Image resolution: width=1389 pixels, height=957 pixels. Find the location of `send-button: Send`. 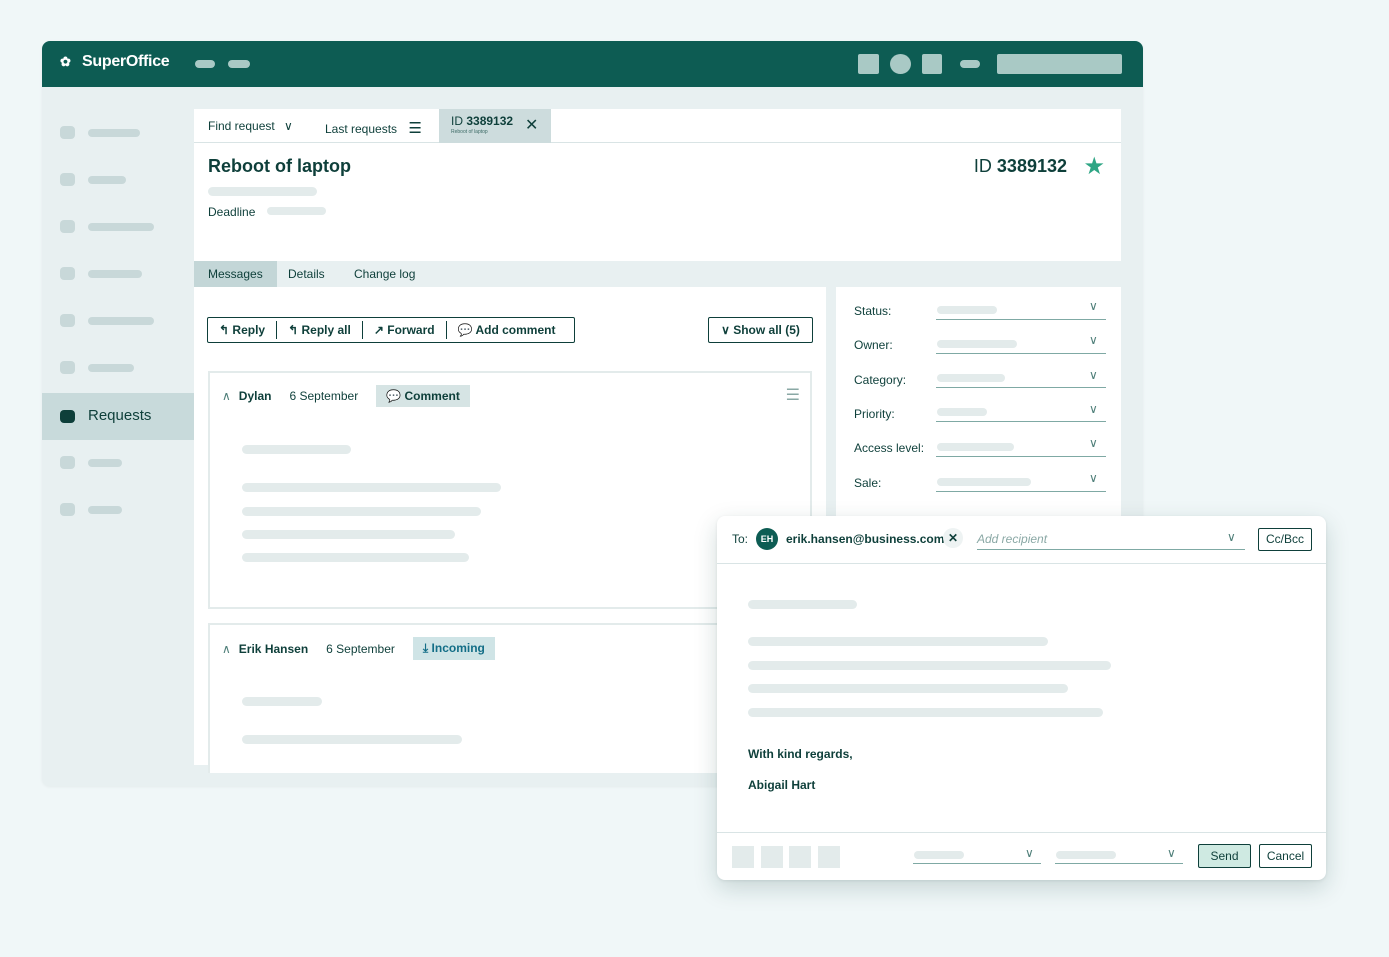

send-button: Send is located at coordinates (1224, 856).